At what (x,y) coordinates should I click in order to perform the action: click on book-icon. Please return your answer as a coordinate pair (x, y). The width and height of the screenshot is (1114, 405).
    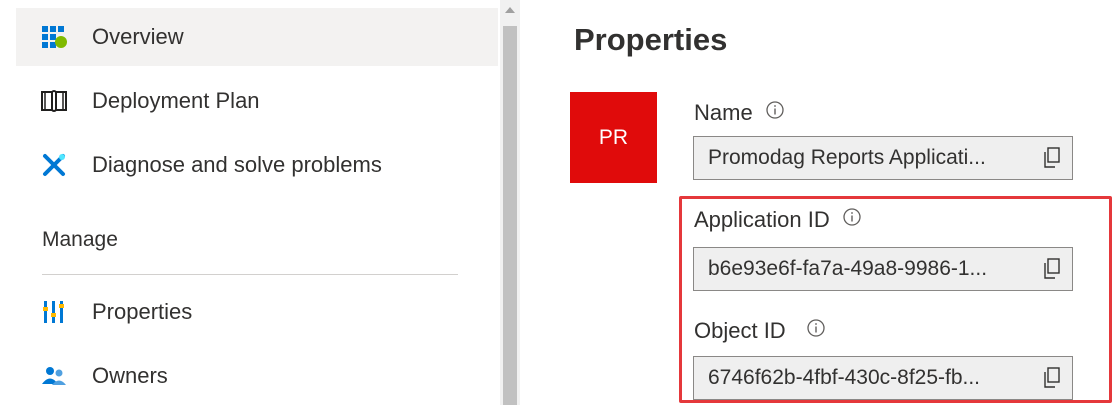
    Looking at the image, I should click on (54, 101).